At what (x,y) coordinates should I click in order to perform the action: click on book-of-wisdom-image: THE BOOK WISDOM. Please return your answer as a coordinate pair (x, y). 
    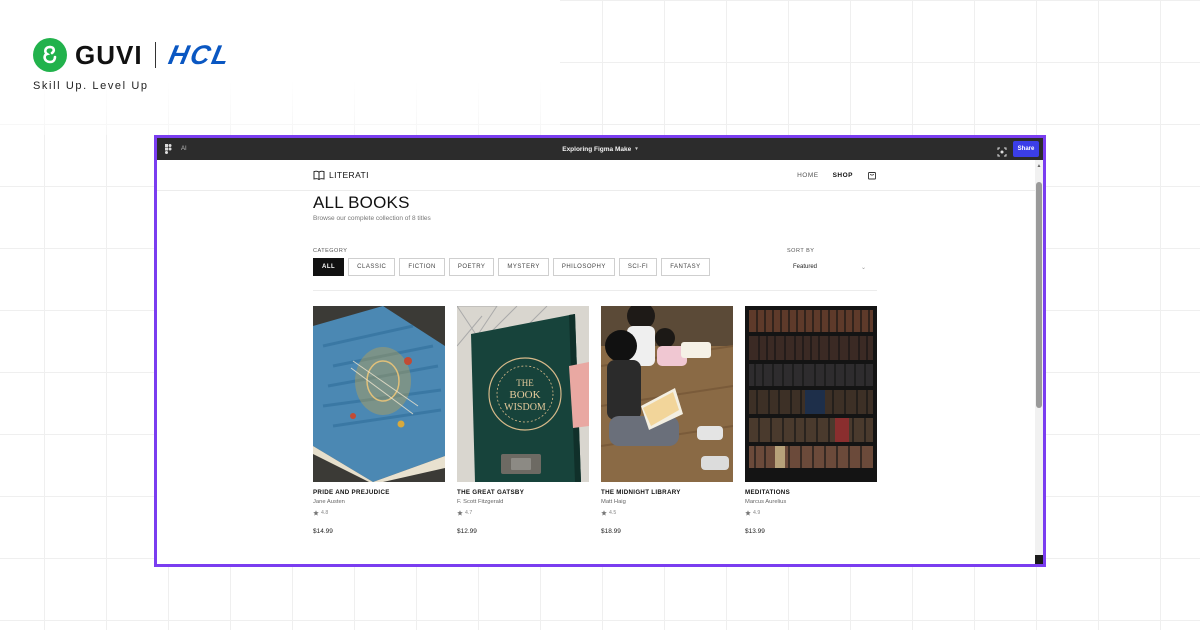
    Looking at the image, I should click on (523, 394).